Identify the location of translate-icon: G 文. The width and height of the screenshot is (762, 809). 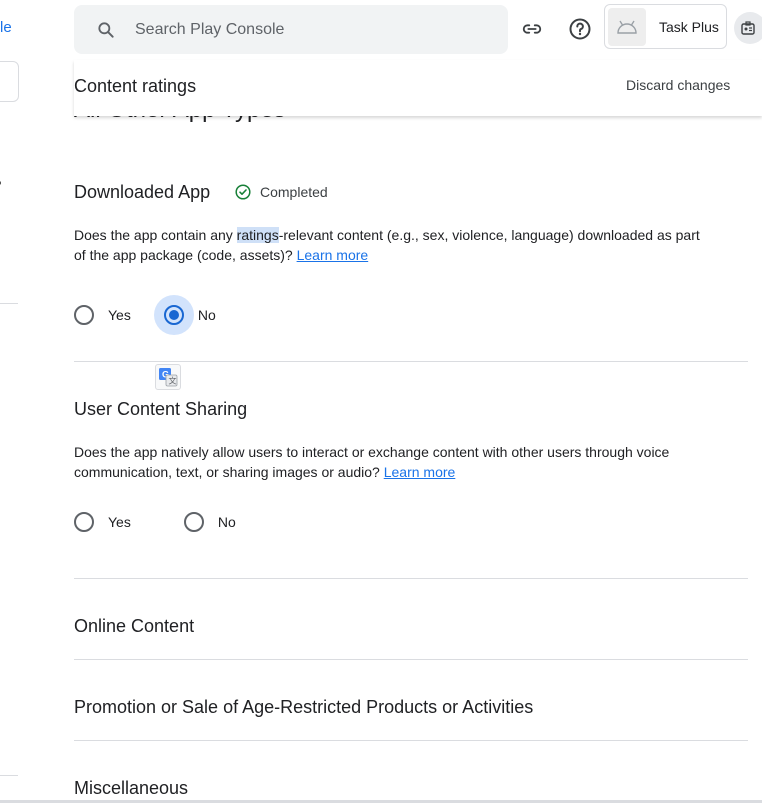
(168, 377).